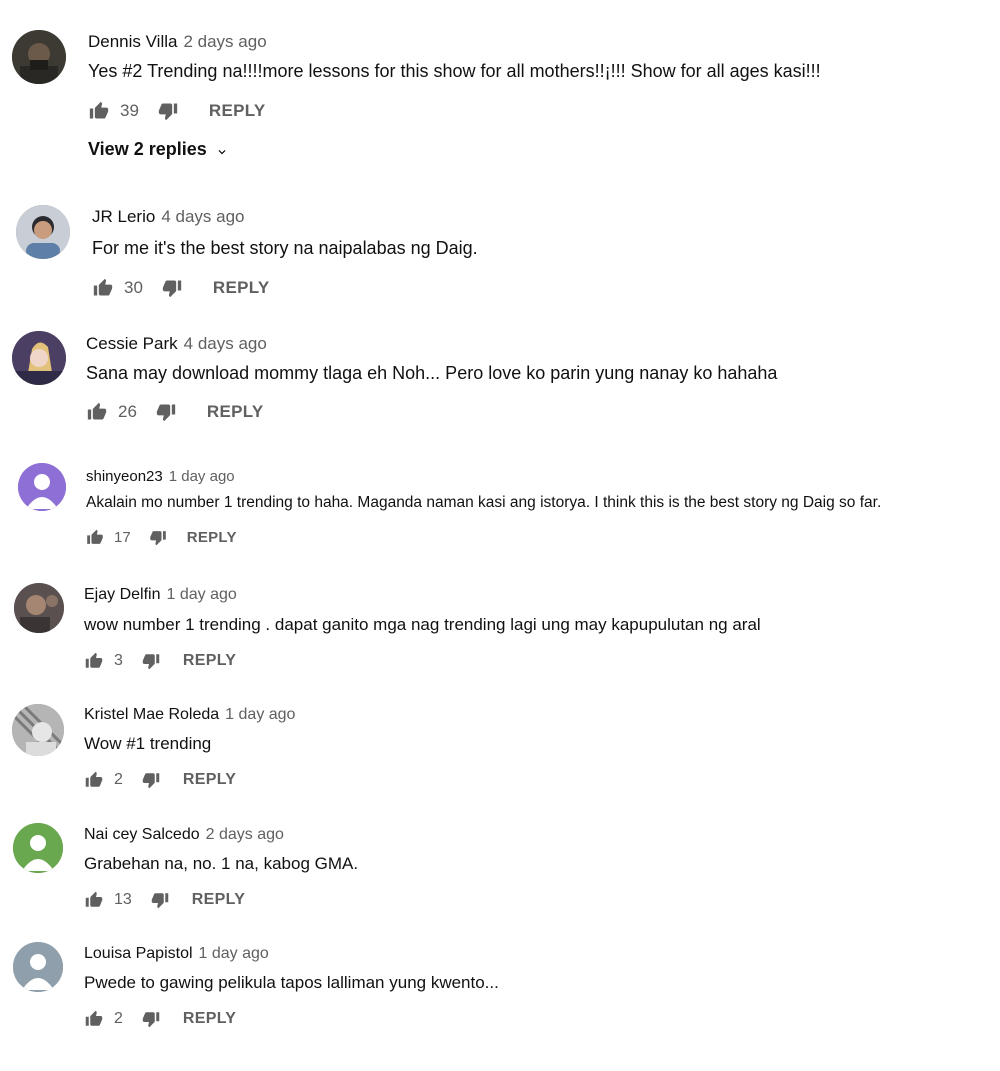 Image resolution: width=1000 pixels, height=1071 pixels. Describe the element at coordinates (127, 411) in the screenshot. I see `like-count: 26` at that location.